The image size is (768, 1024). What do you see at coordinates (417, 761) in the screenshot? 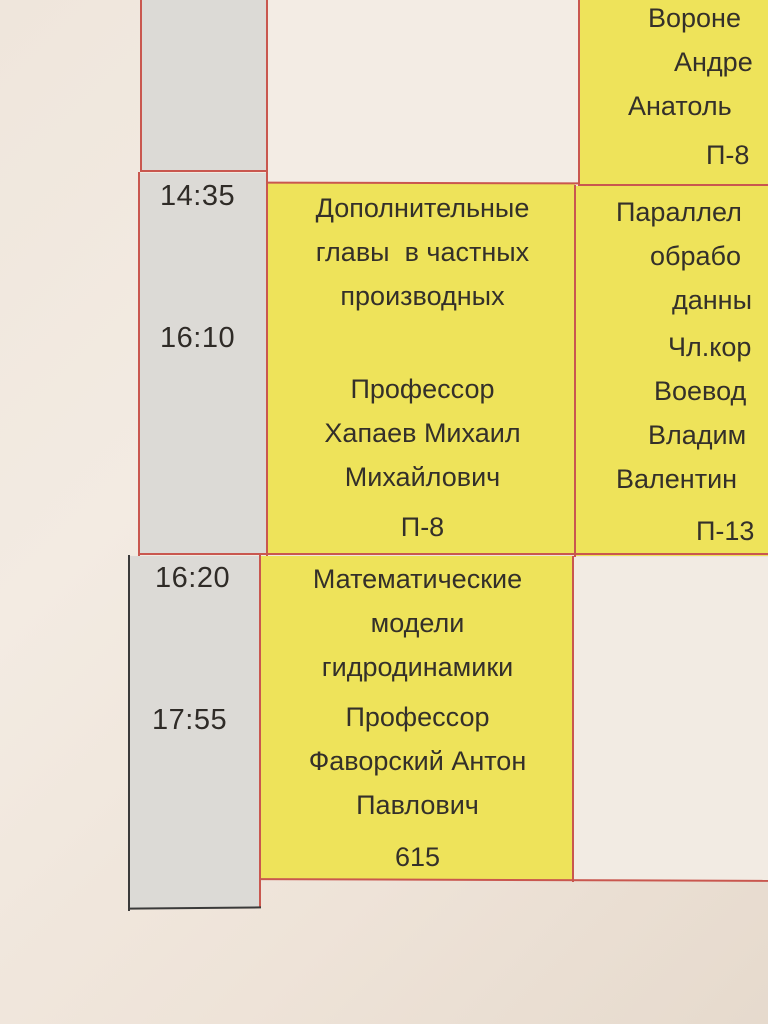
I see `teacher-line: Фаворский Антон` at bounding box center [417, 761].